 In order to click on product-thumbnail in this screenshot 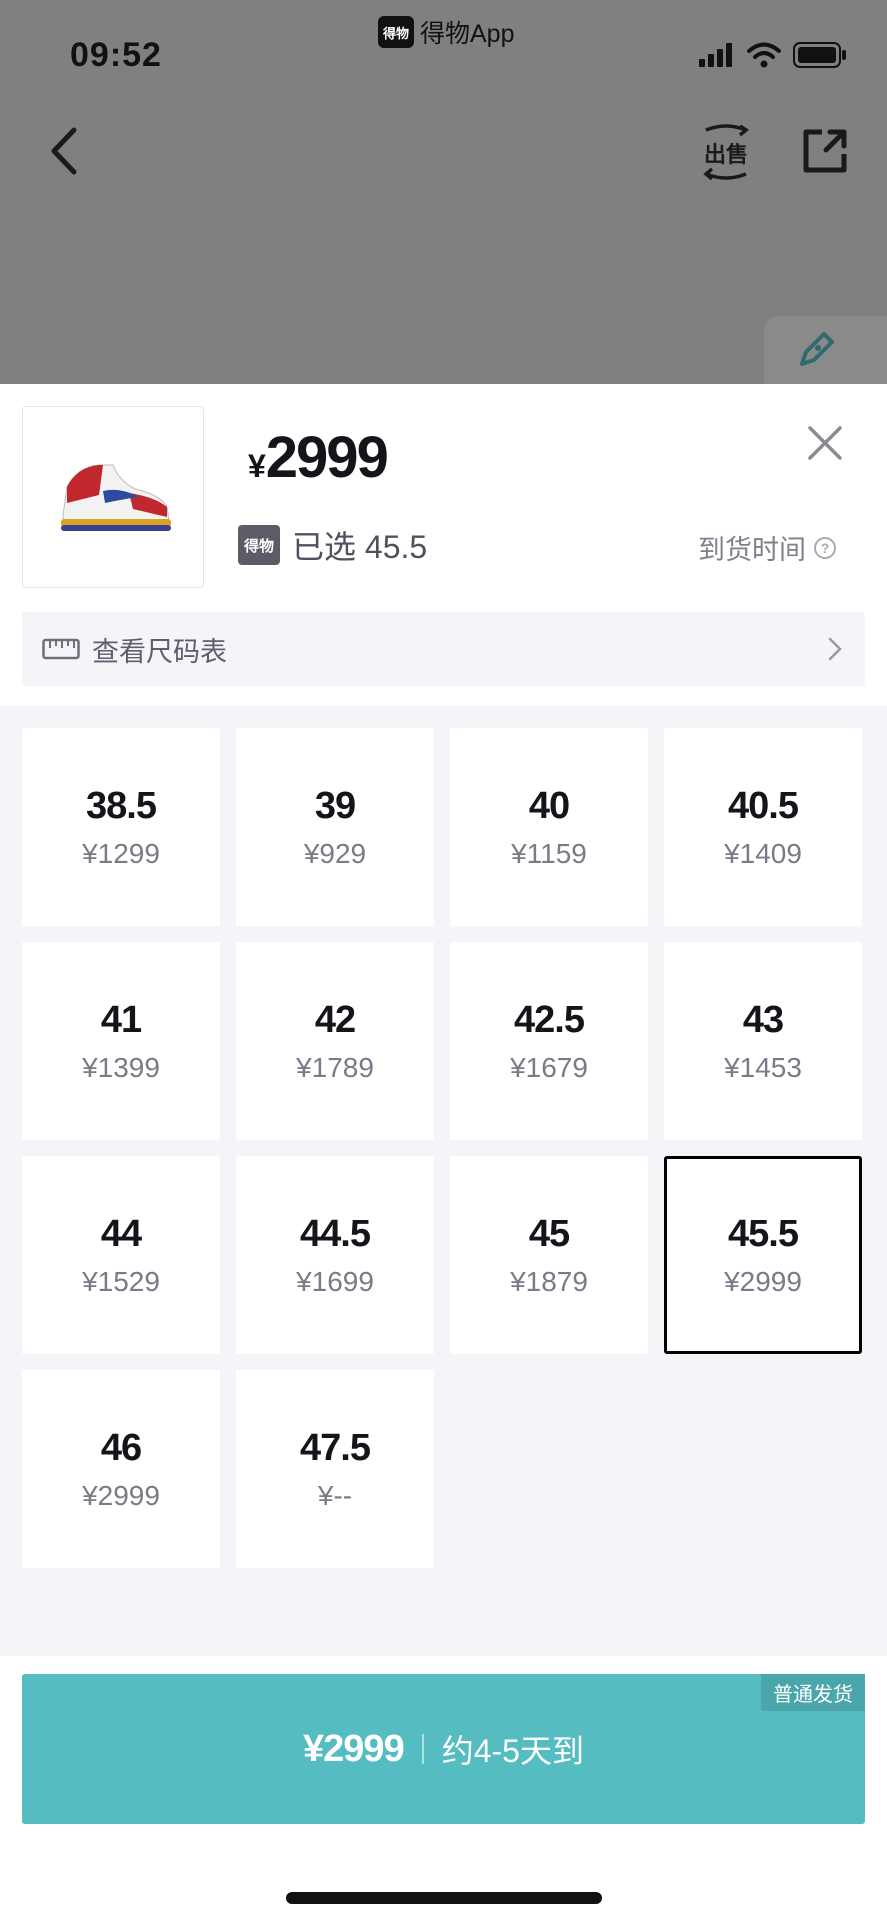, I will do `click(113, 497)`.